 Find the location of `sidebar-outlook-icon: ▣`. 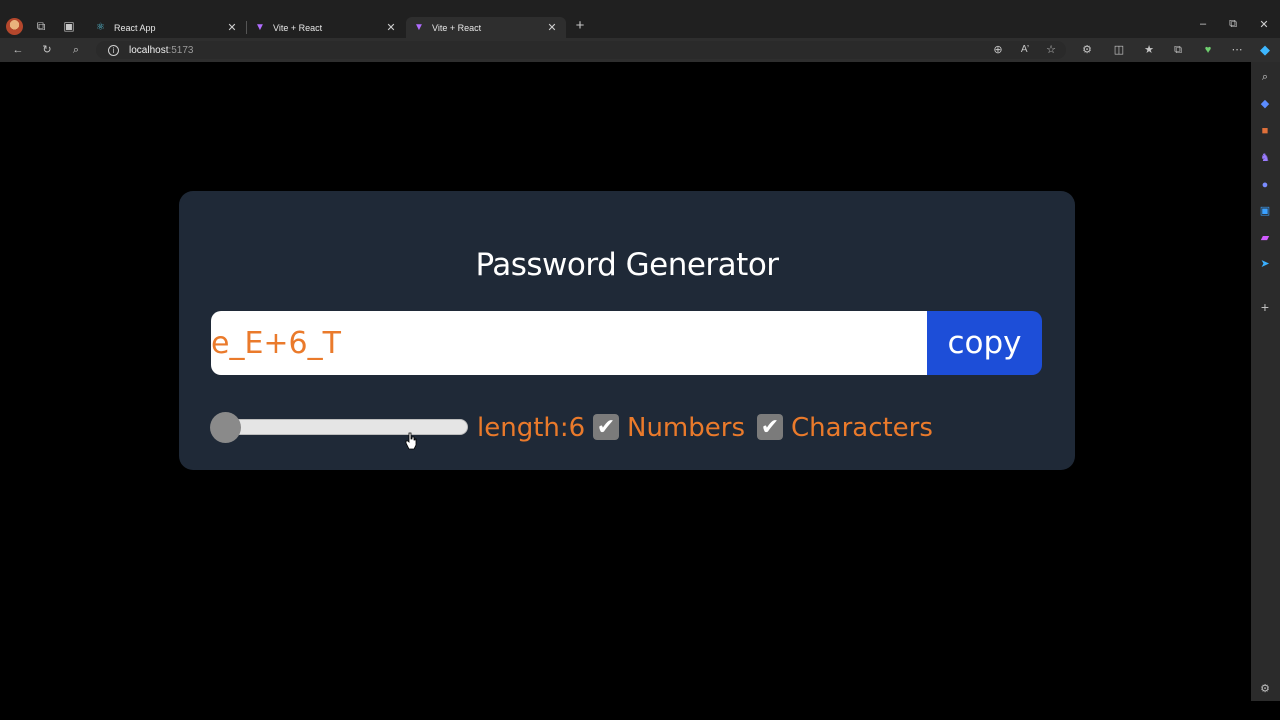

sidebar-outlook-icon: ▣ is located at coordinates (1265, 211).